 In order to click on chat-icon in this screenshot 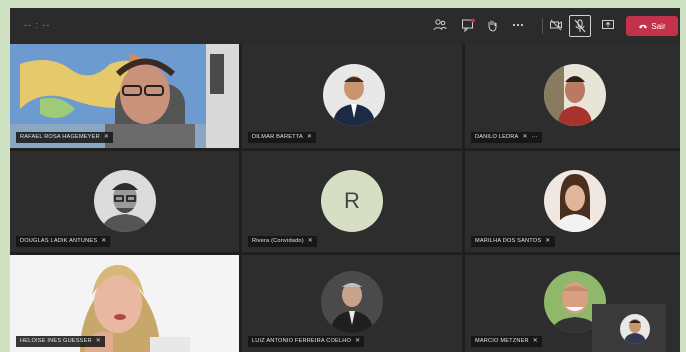, I will do `click(468, 26)`.